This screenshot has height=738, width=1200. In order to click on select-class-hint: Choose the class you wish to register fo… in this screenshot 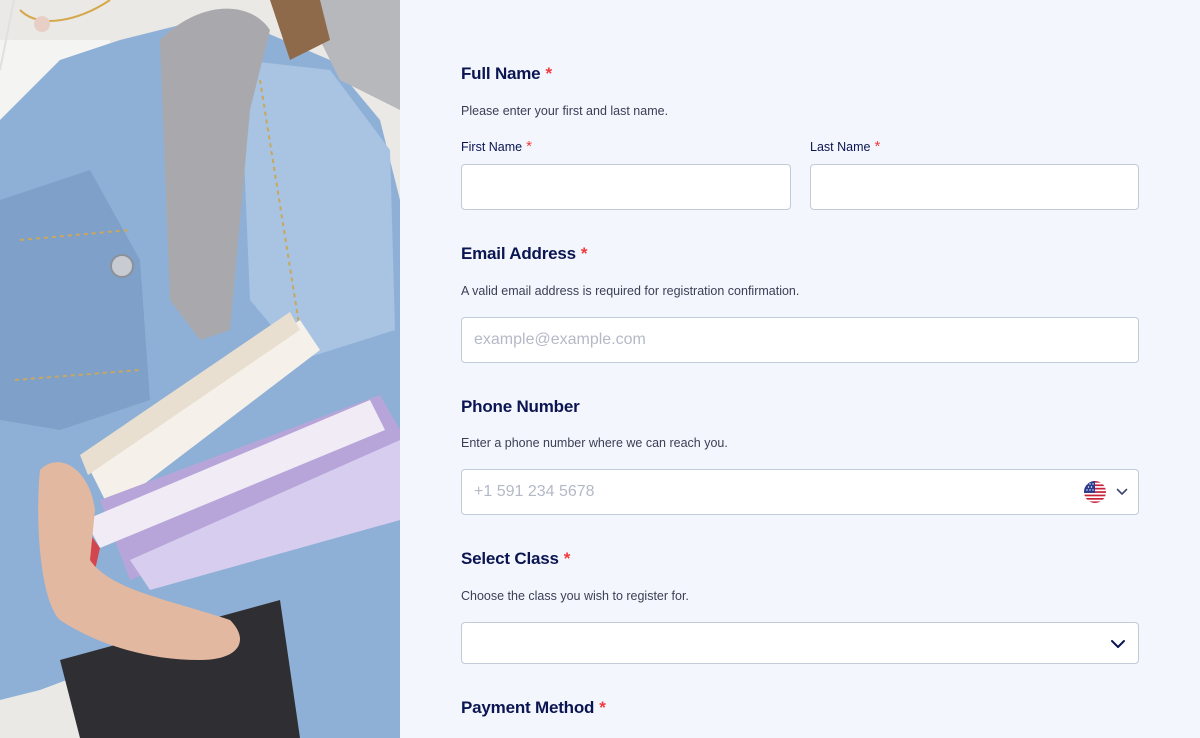, I will do `click(575, 596)`.